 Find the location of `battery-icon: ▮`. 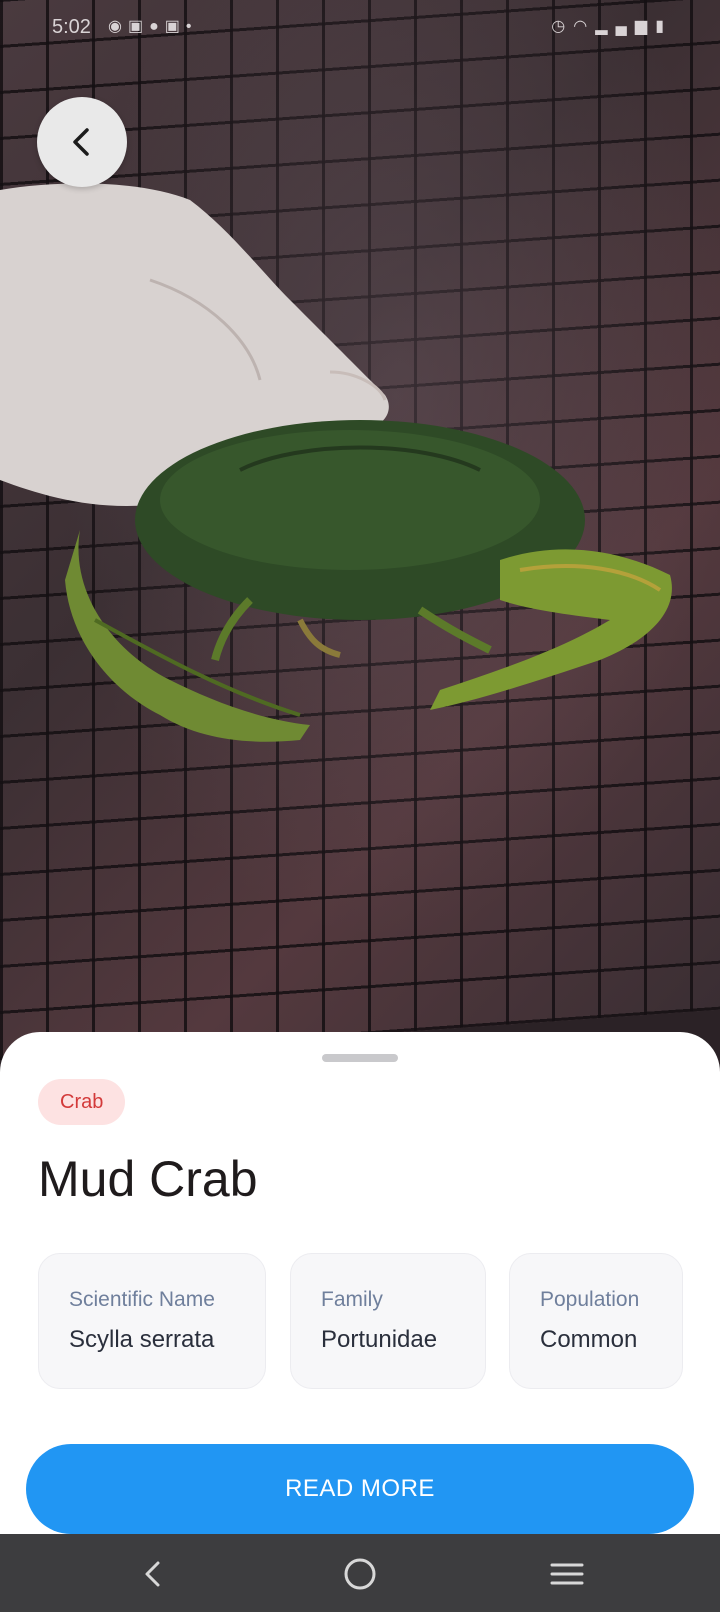

battery-icon: ▮ is located at coordinates (663, 26).